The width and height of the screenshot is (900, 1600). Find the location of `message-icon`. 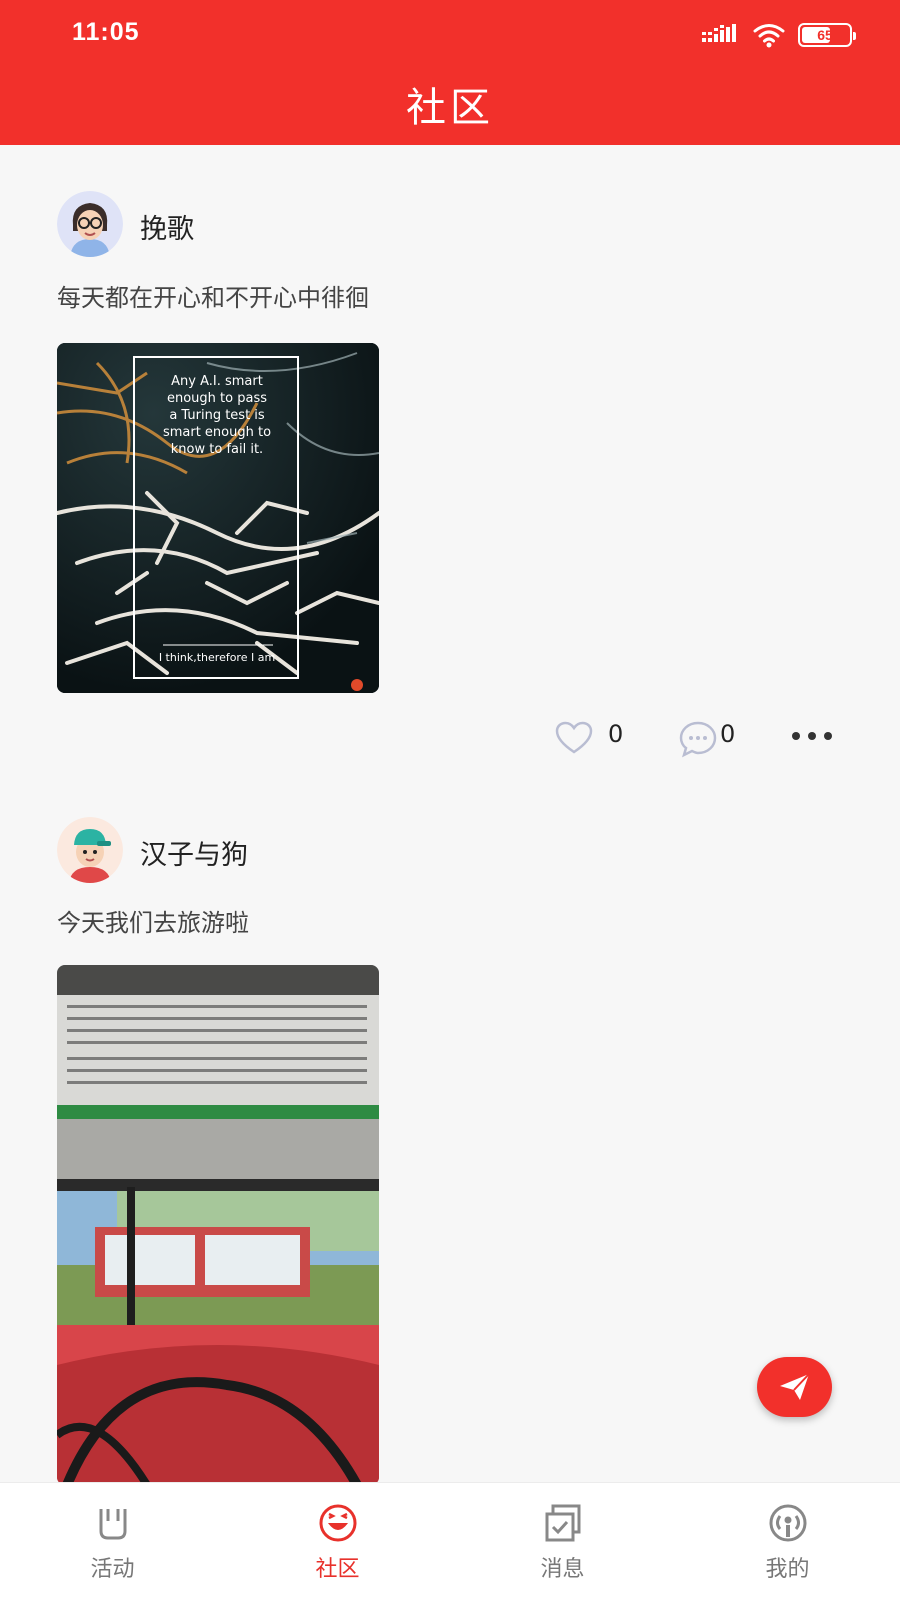

message-icon is located at coordinates (562, 1523).